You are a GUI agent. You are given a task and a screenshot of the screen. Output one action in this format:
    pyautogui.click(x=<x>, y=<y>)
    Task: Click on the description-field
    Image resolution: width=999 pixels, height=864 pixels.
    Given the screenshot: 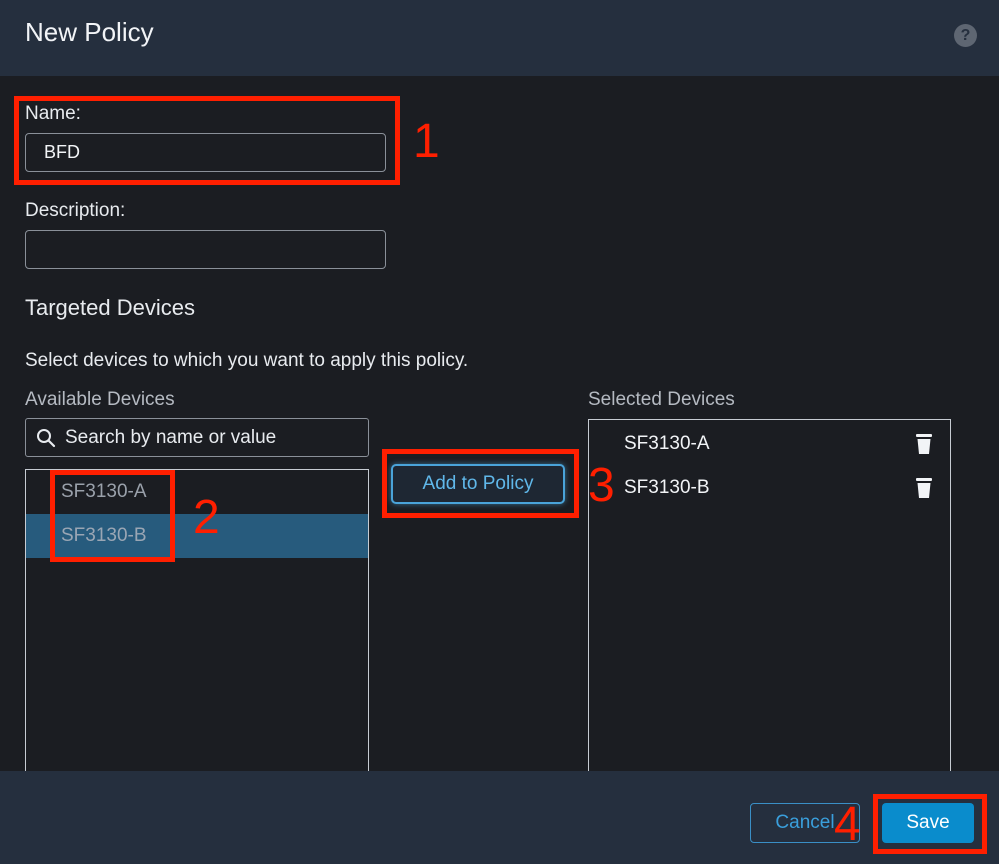 What is the action you would take?
    pyautogui.click(x=205, y=249)
    